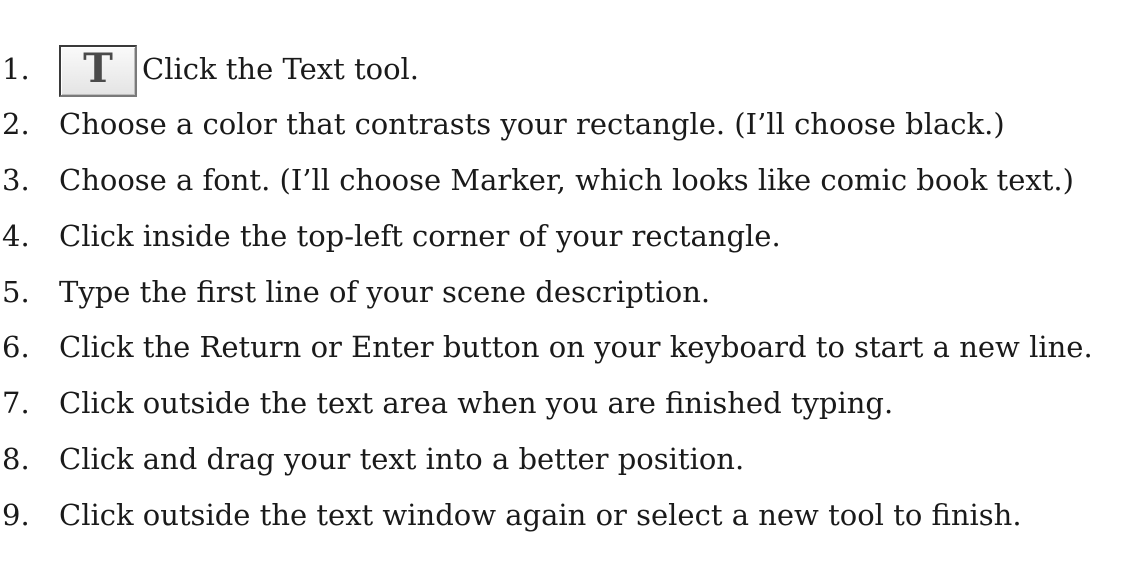 The height and width of the screenshot is (574, 1144). What do you see at coordinates (98, 68) in the screenshot?
I see `text-tool-icon: T` at bounding box center [98, 68].